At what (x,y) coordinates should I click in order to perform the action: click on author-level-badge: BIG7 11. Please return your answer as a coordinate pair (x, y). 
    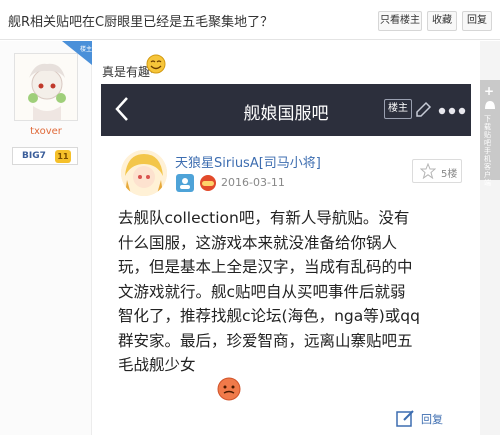
    Looking at the image, I should click on (45, 156).